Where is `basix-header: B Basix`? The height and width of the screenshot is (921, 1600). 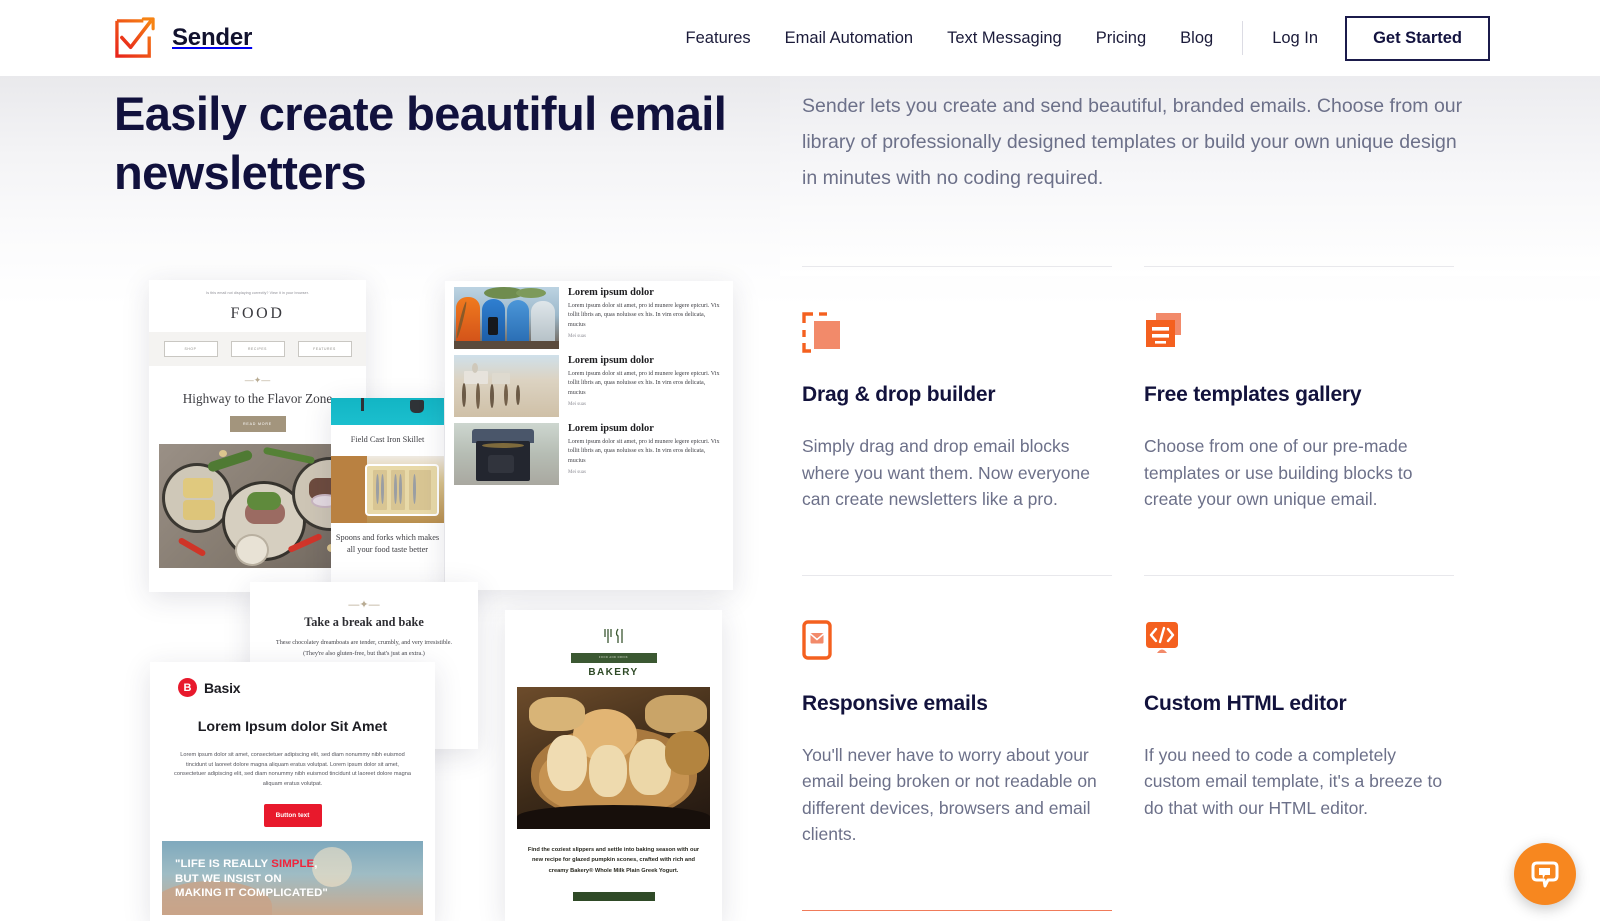 basix-header: B Basix is located at coordinates (292, 679).